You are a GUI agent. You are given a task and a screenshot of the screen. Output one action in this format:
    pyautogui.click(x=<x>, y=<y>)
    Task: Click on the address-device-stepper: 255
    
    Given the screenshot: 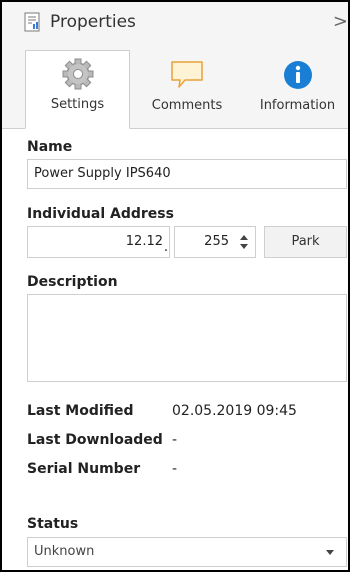 What is the action you would take?
    pyautogui.click(x=215, y=242)
    